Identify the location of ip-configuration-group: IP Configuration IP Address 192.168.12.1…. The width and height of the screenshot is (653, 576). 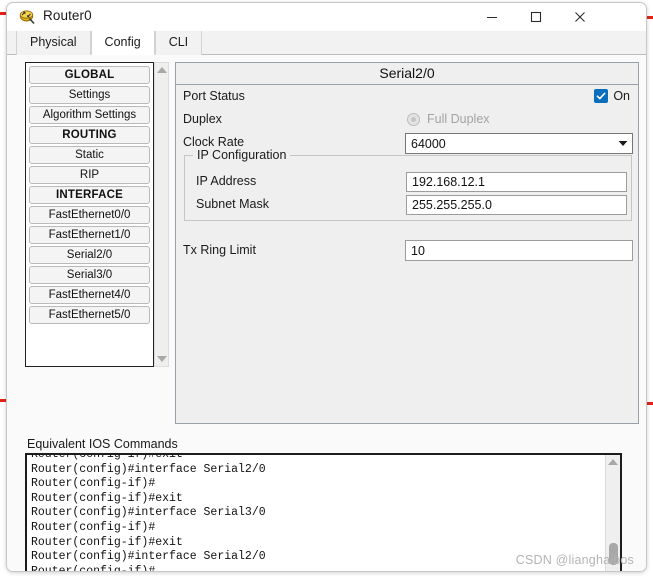
(408, 184).